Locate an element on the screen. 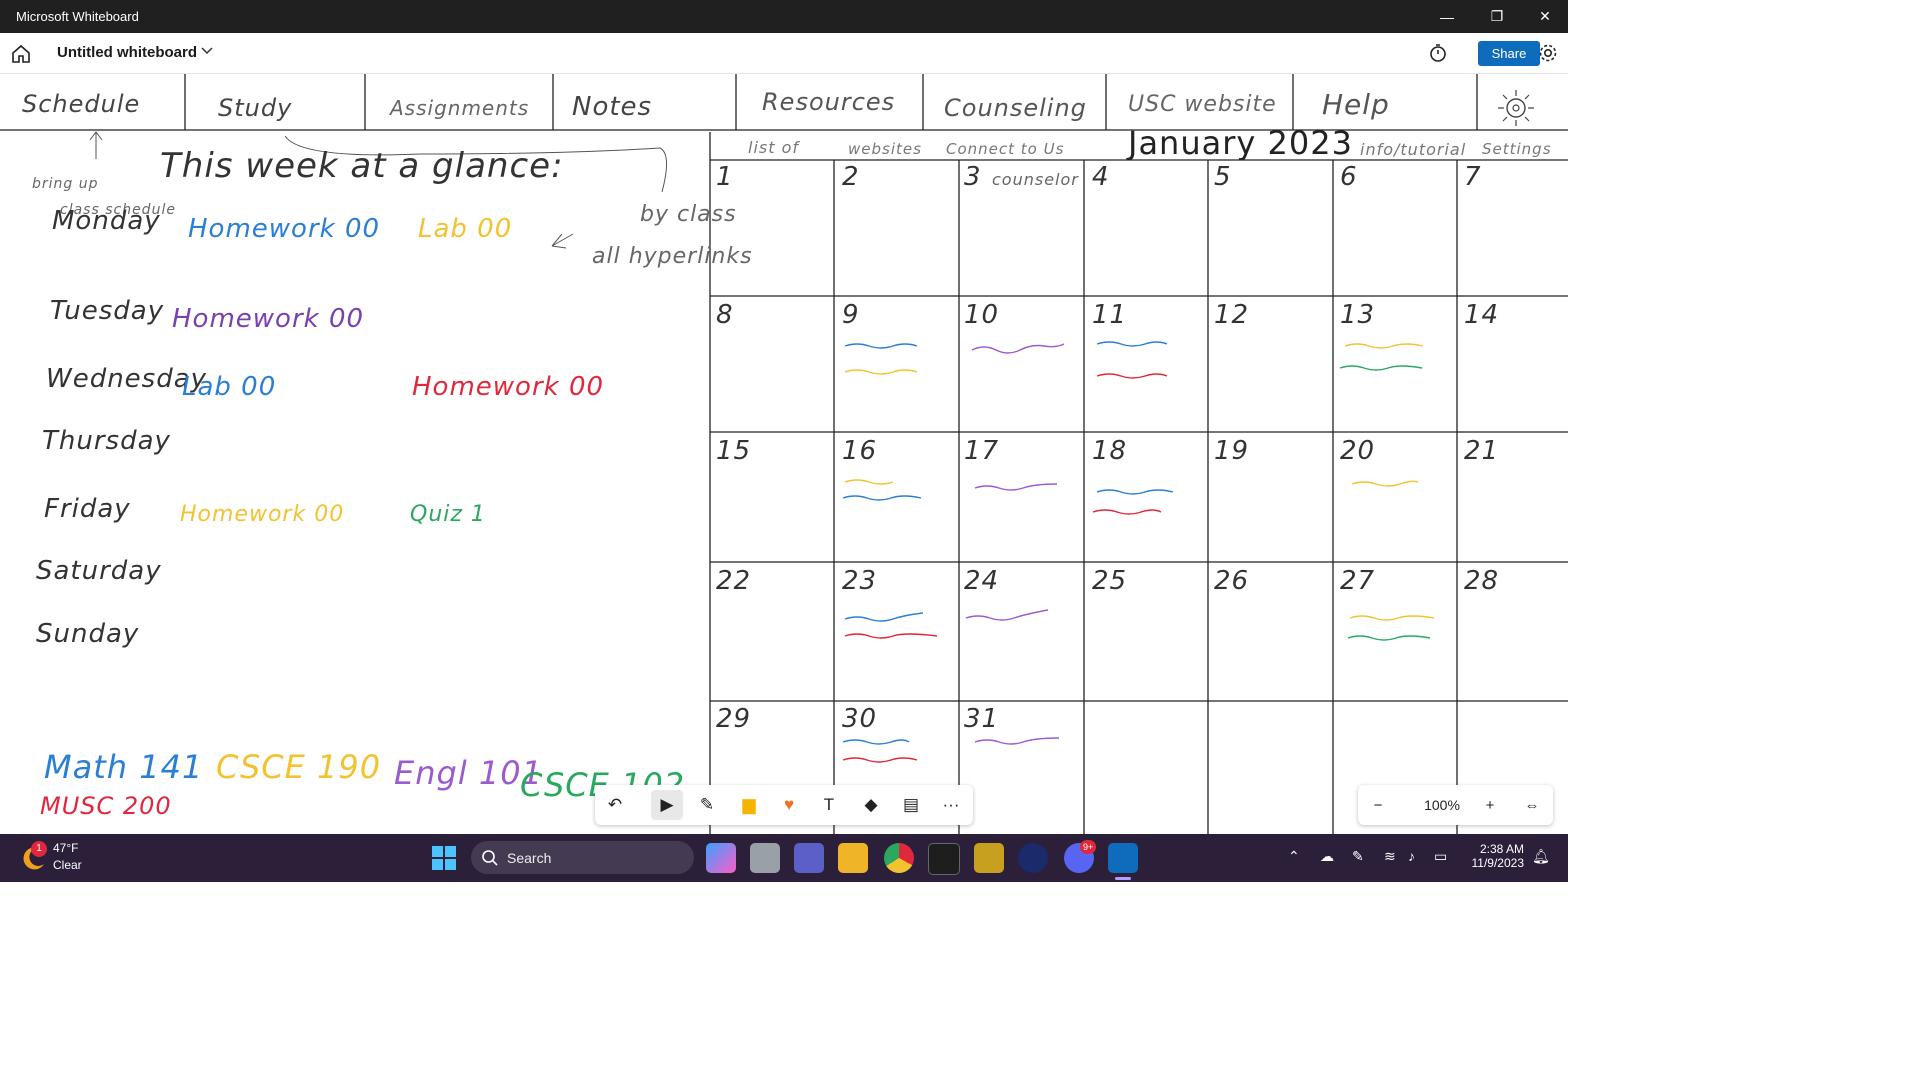 This screenshot has height=1080, width=1920. calendar-day-25: 25 is located at coordinates (1109, 581).